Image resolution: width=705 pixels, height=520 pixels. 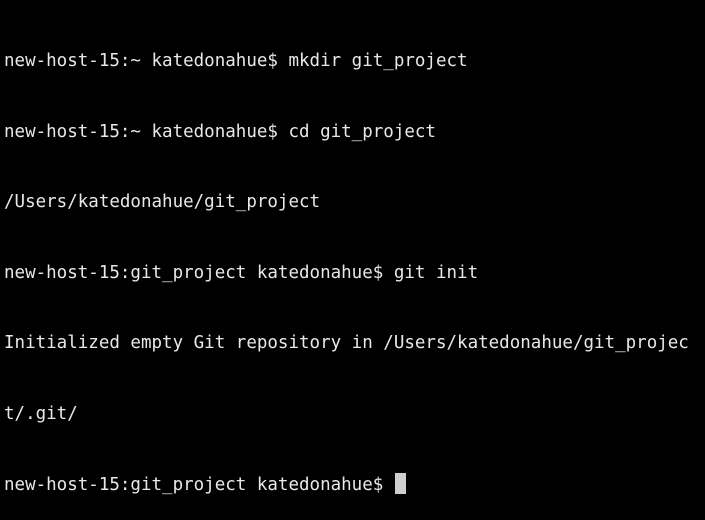 What do you see at coordinates (162, 202) in the screenshot?
I see `terminal-line-path-output: /Users/katedonahue/git_project` at bounding box center [162, 202].